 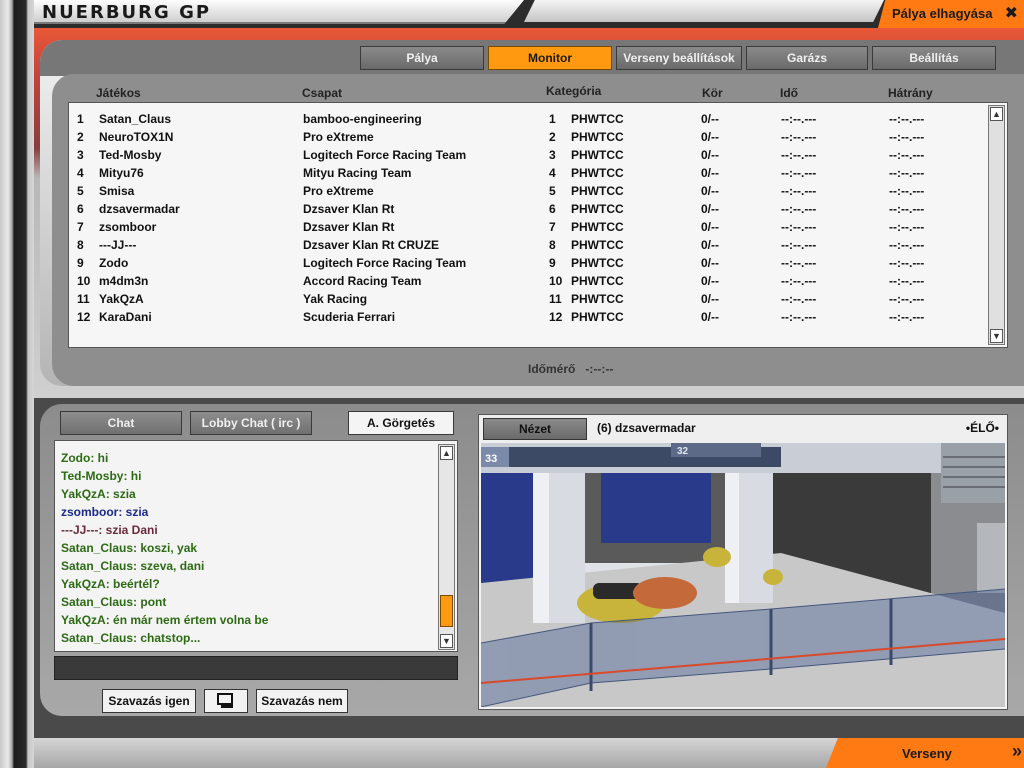 What do you see at coordinates (552, 245) in the screenshot?
I see `cell-catnum: 8` at bounding box center [552, 245].